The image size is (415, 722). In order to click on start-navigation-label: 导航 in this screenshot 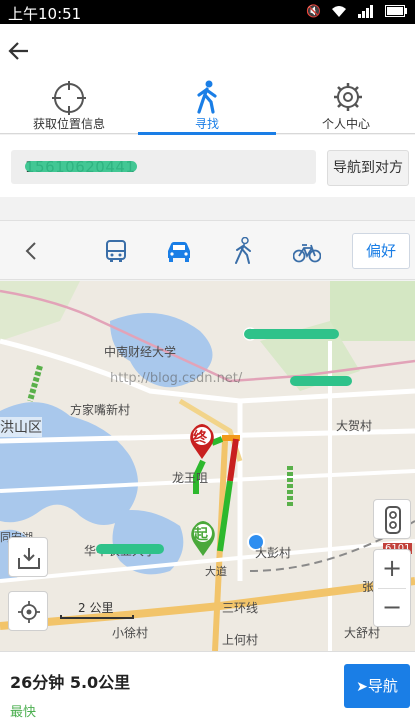, I will do `click(382, 686)`.